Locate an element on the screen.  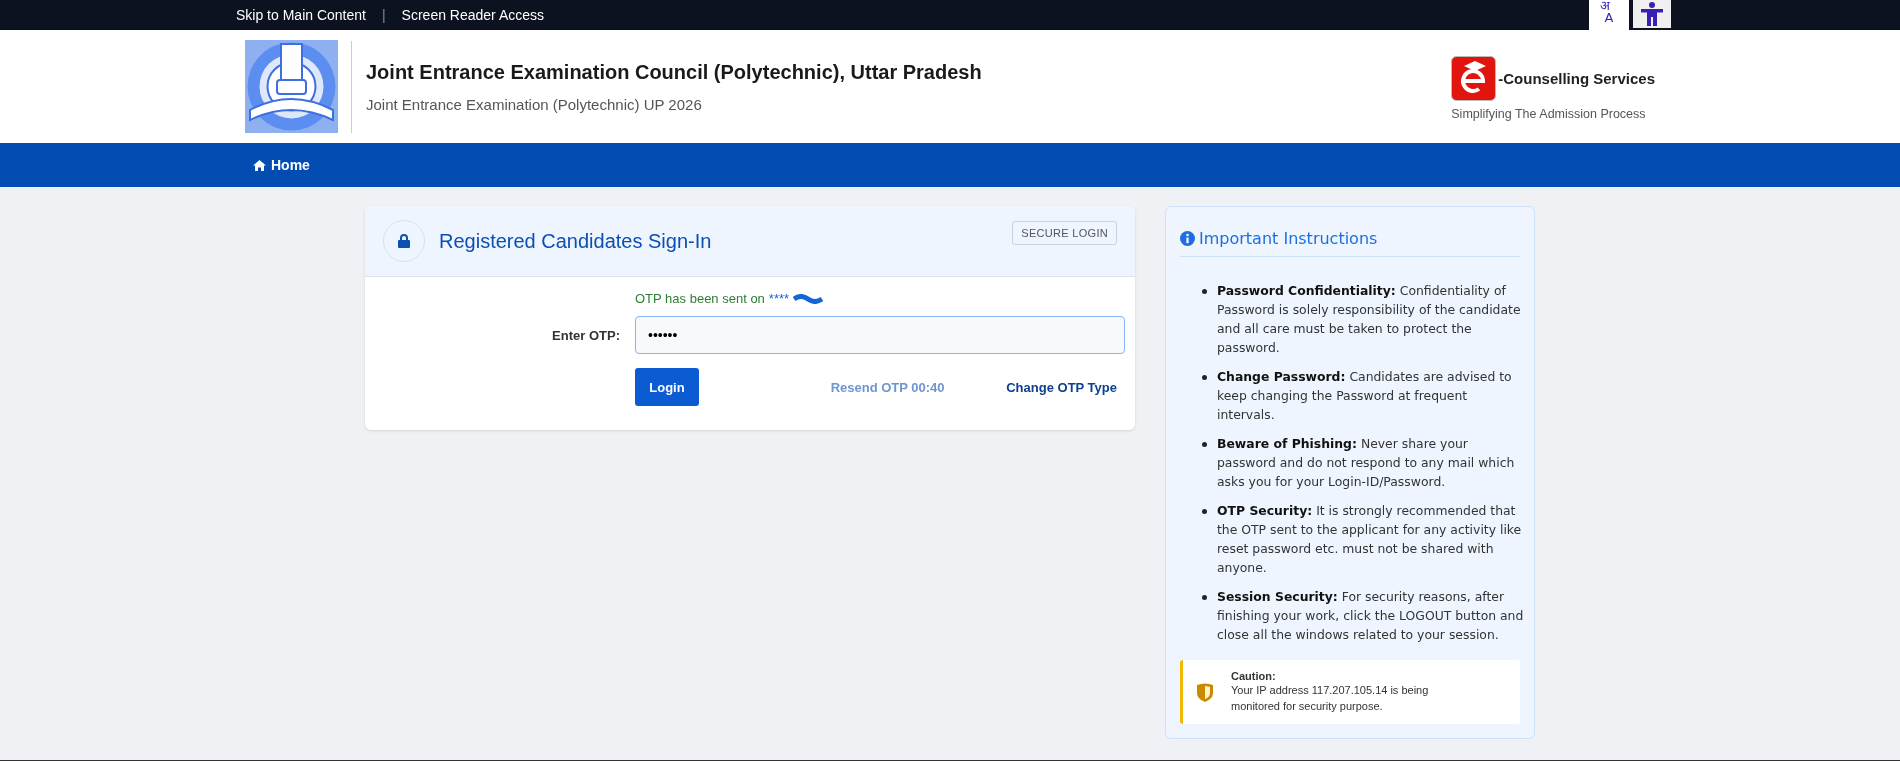
top-link: Screen Reader Access is located at coordinates (472, 15).